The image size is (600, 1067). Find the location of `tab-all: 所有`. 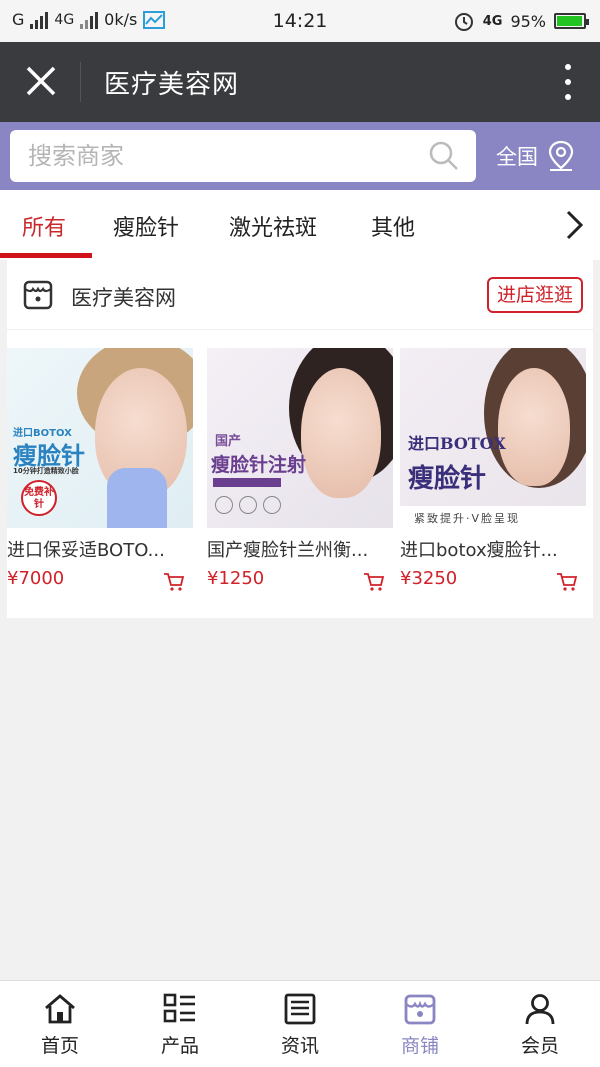

tab-all: 所有 is located at coordinates (44, 226).